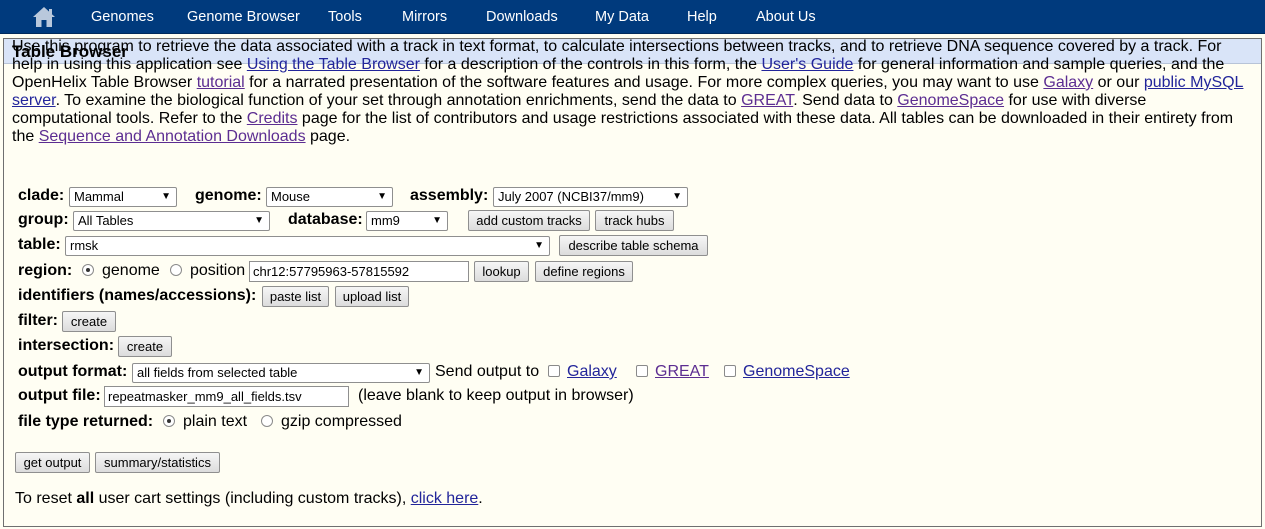 Image resolution: width=1265 pixels, height=529 pixels. I want to click on filter-label: filter:, so click(38, 320).